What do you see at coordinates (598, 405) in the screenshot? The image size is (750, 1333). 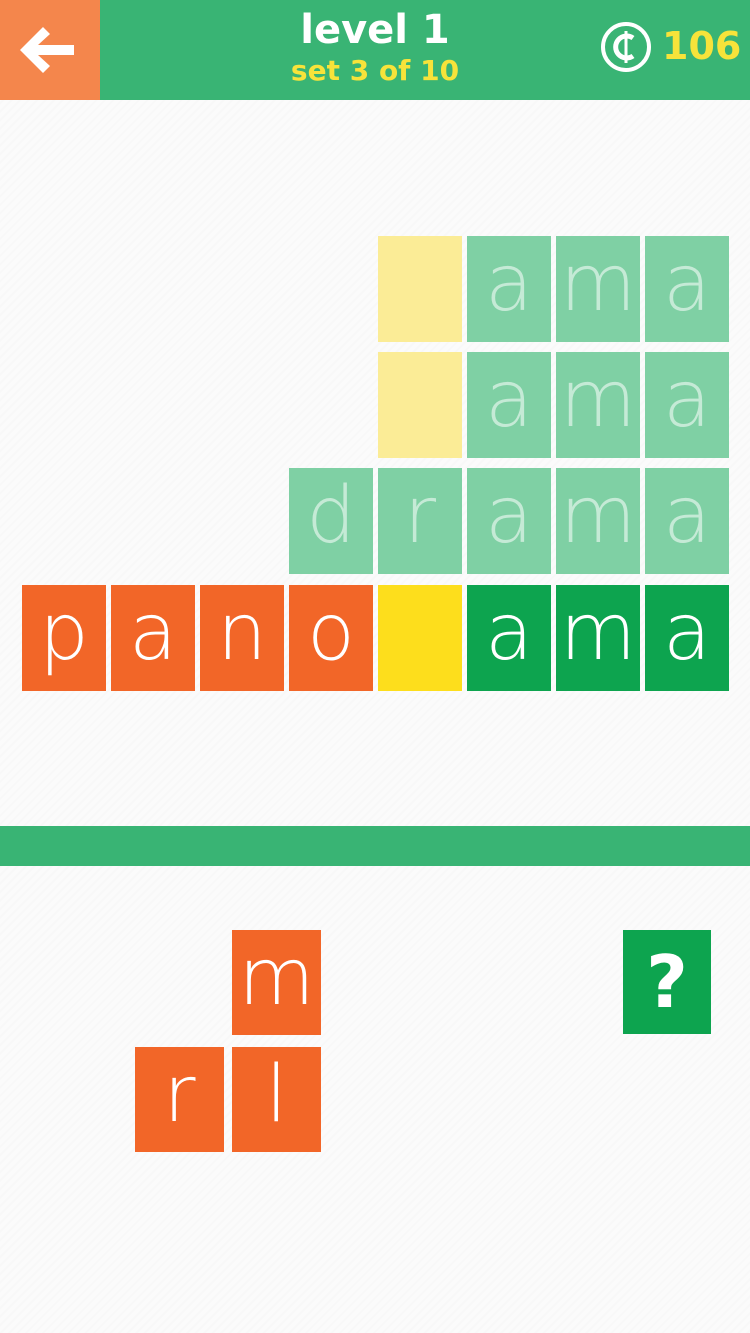 I see `row2-tile: m` at bounding box center [598, 405].